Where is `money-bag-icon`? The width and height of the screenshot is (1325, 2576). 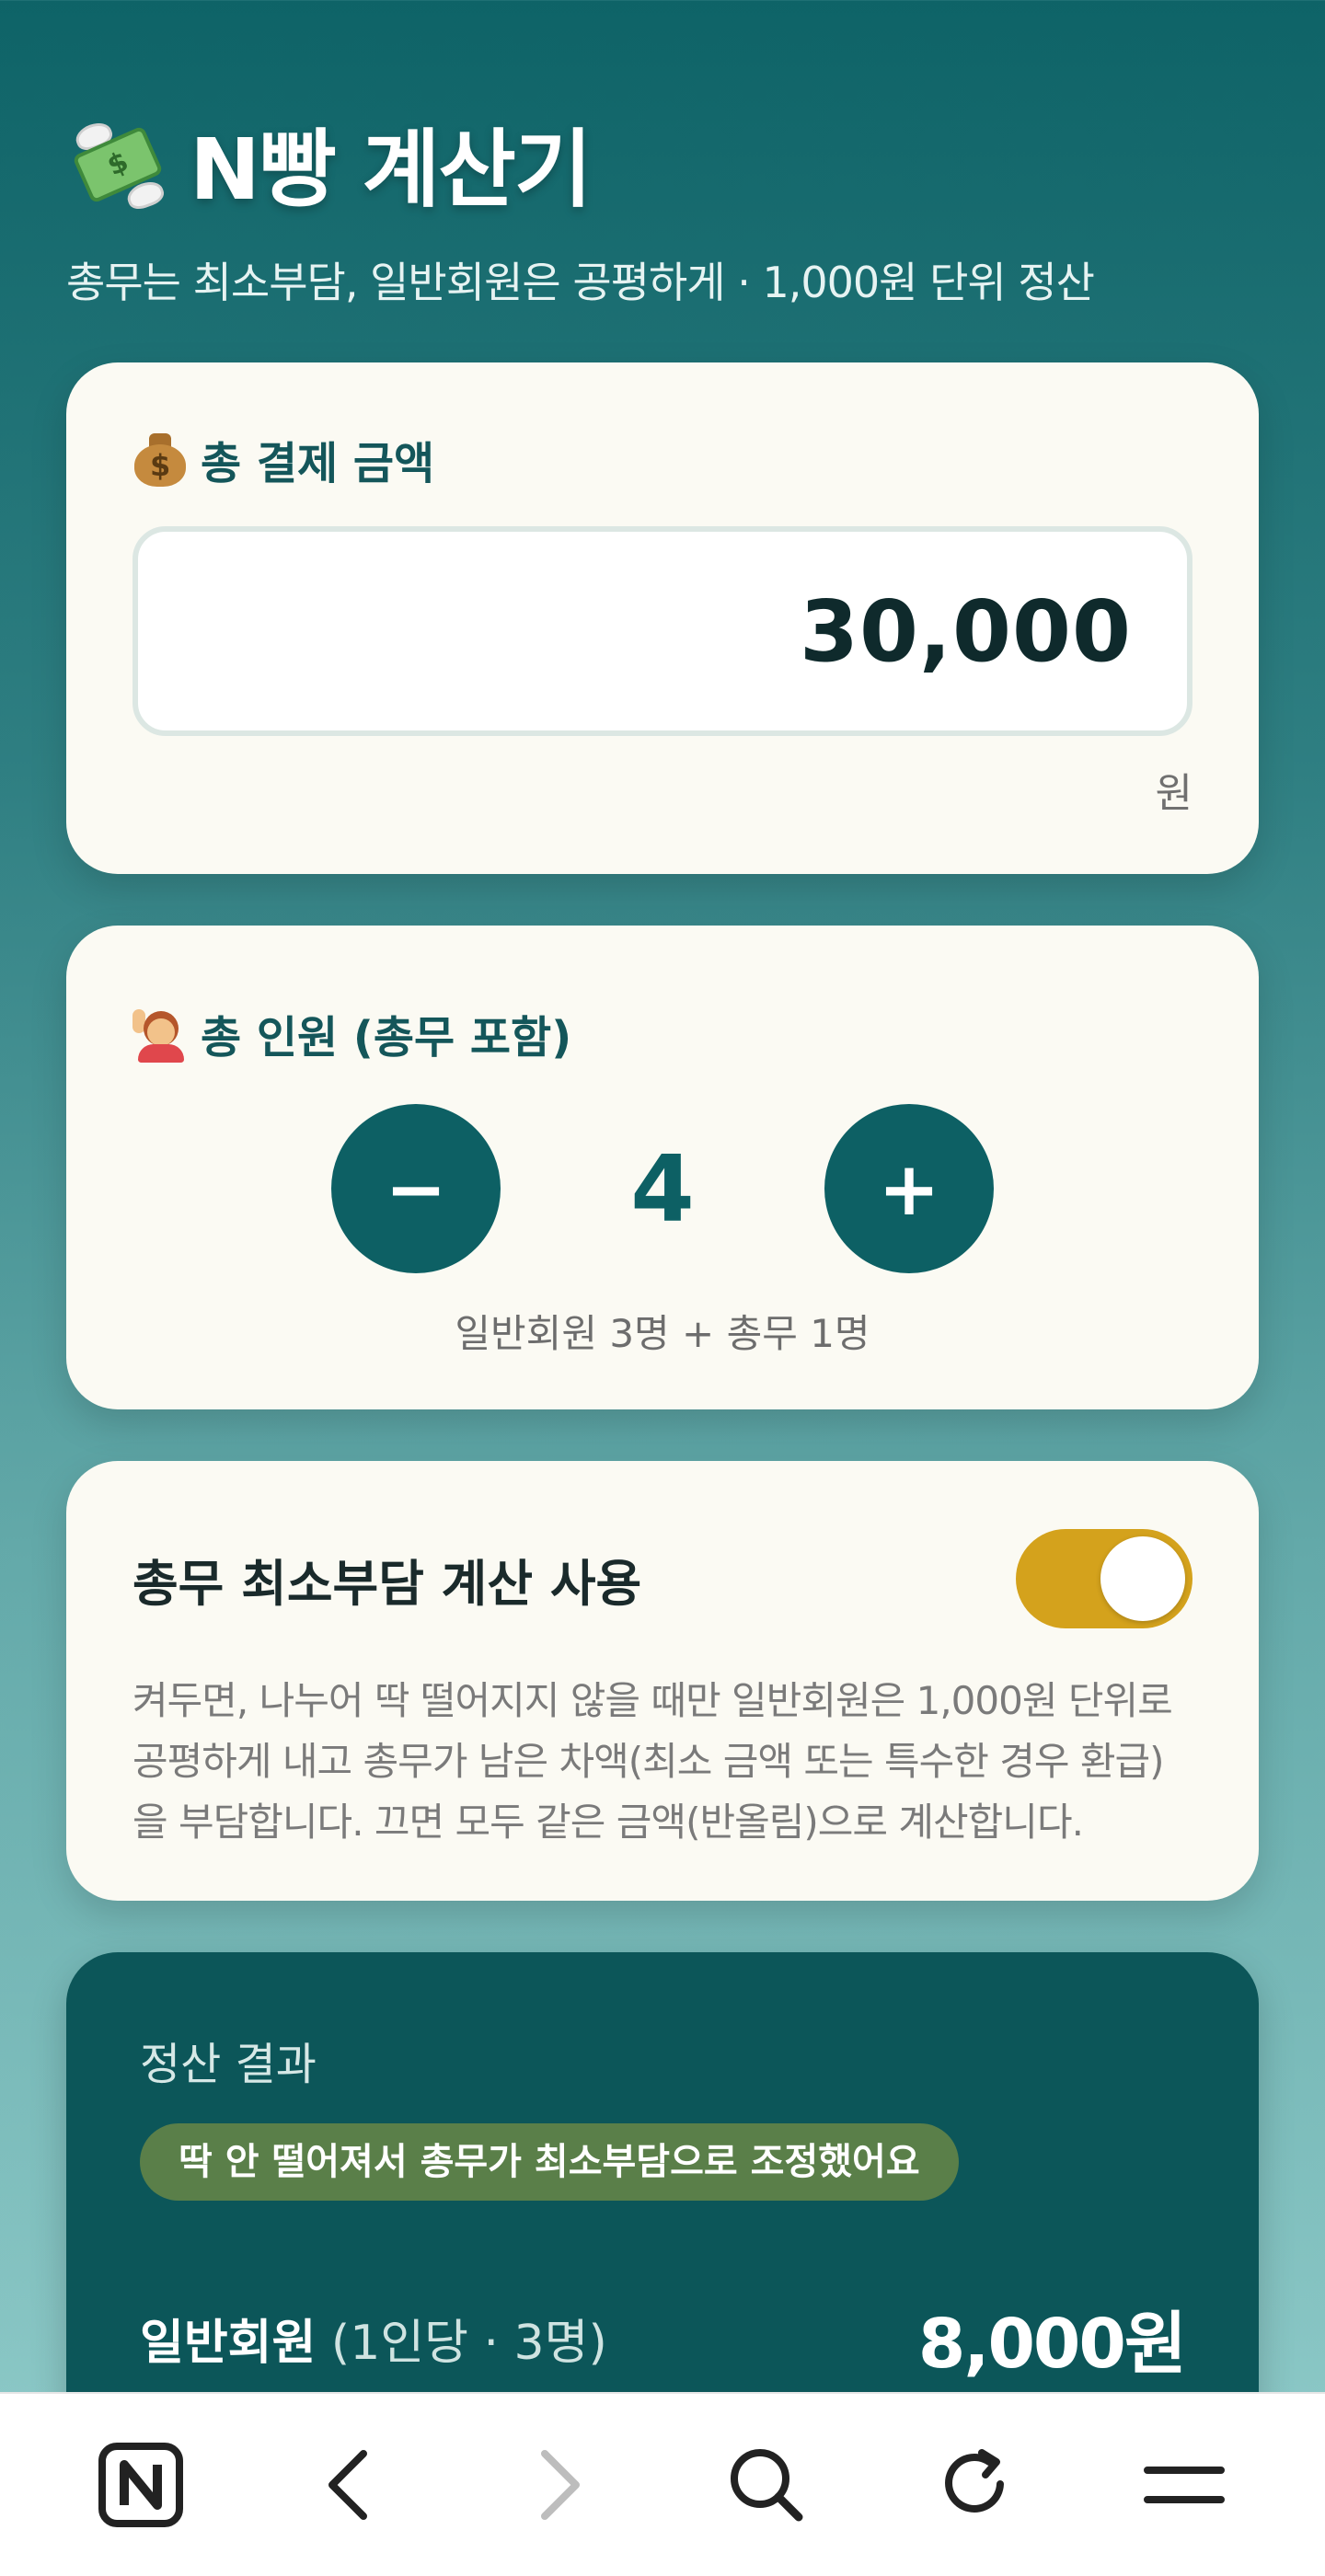
money-bag-icon is located at coordinates (160, 459).